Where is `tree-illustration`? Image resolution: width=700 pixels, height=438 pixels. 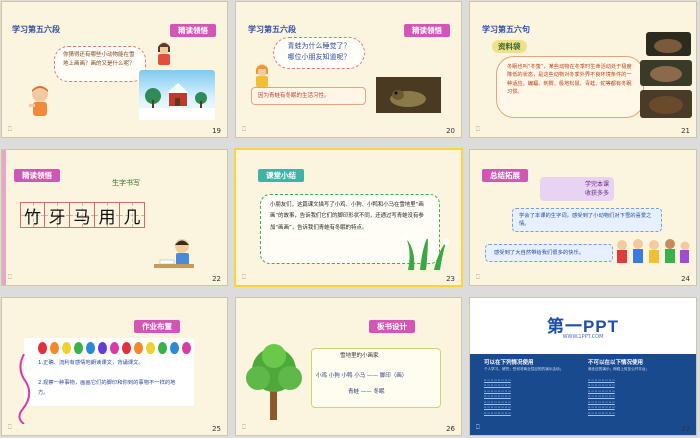
tree-illustration is located at coordinates (274, 382).